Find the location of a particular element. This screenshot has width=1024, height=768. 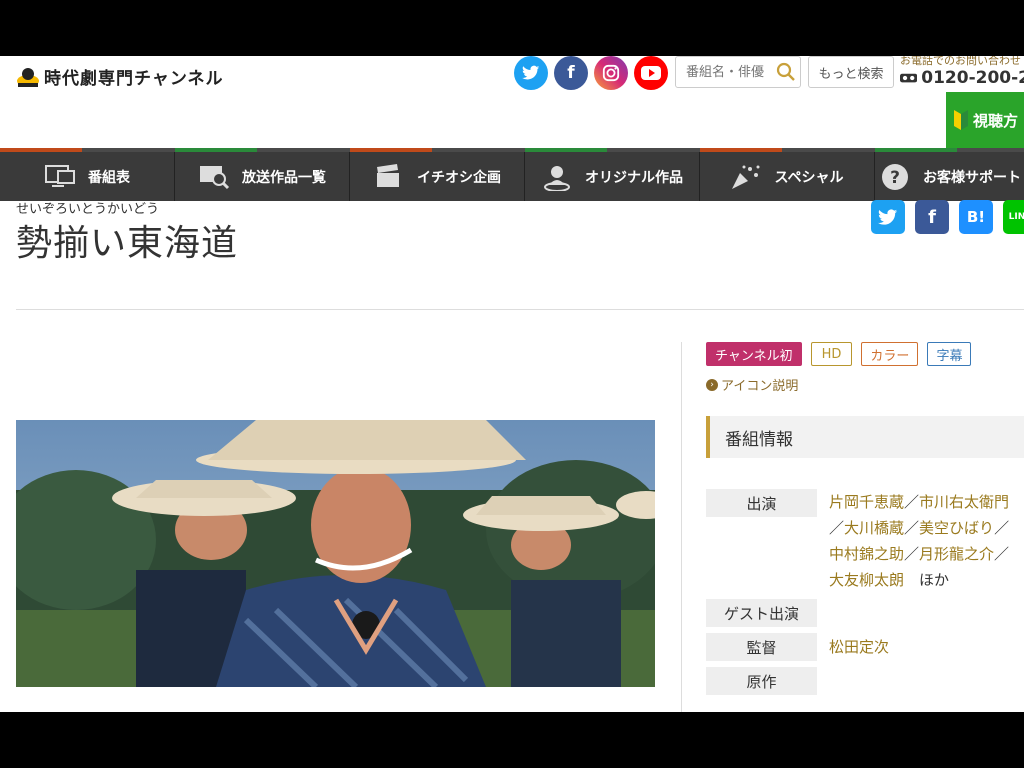

nav-special: スペシャル is located at coordinates (787, 174).